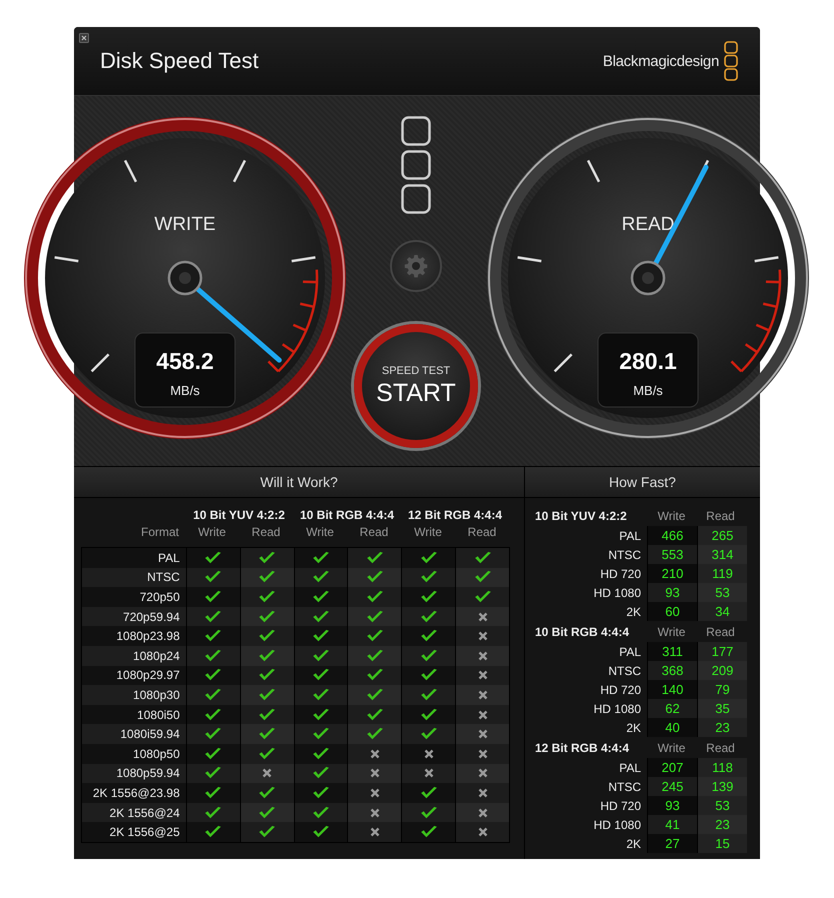 The image size is (834, 898). What do you see at coordinates (722, 786) in the screenshot?
I see `speed-cell: 139` at bounding box center [722, 786].